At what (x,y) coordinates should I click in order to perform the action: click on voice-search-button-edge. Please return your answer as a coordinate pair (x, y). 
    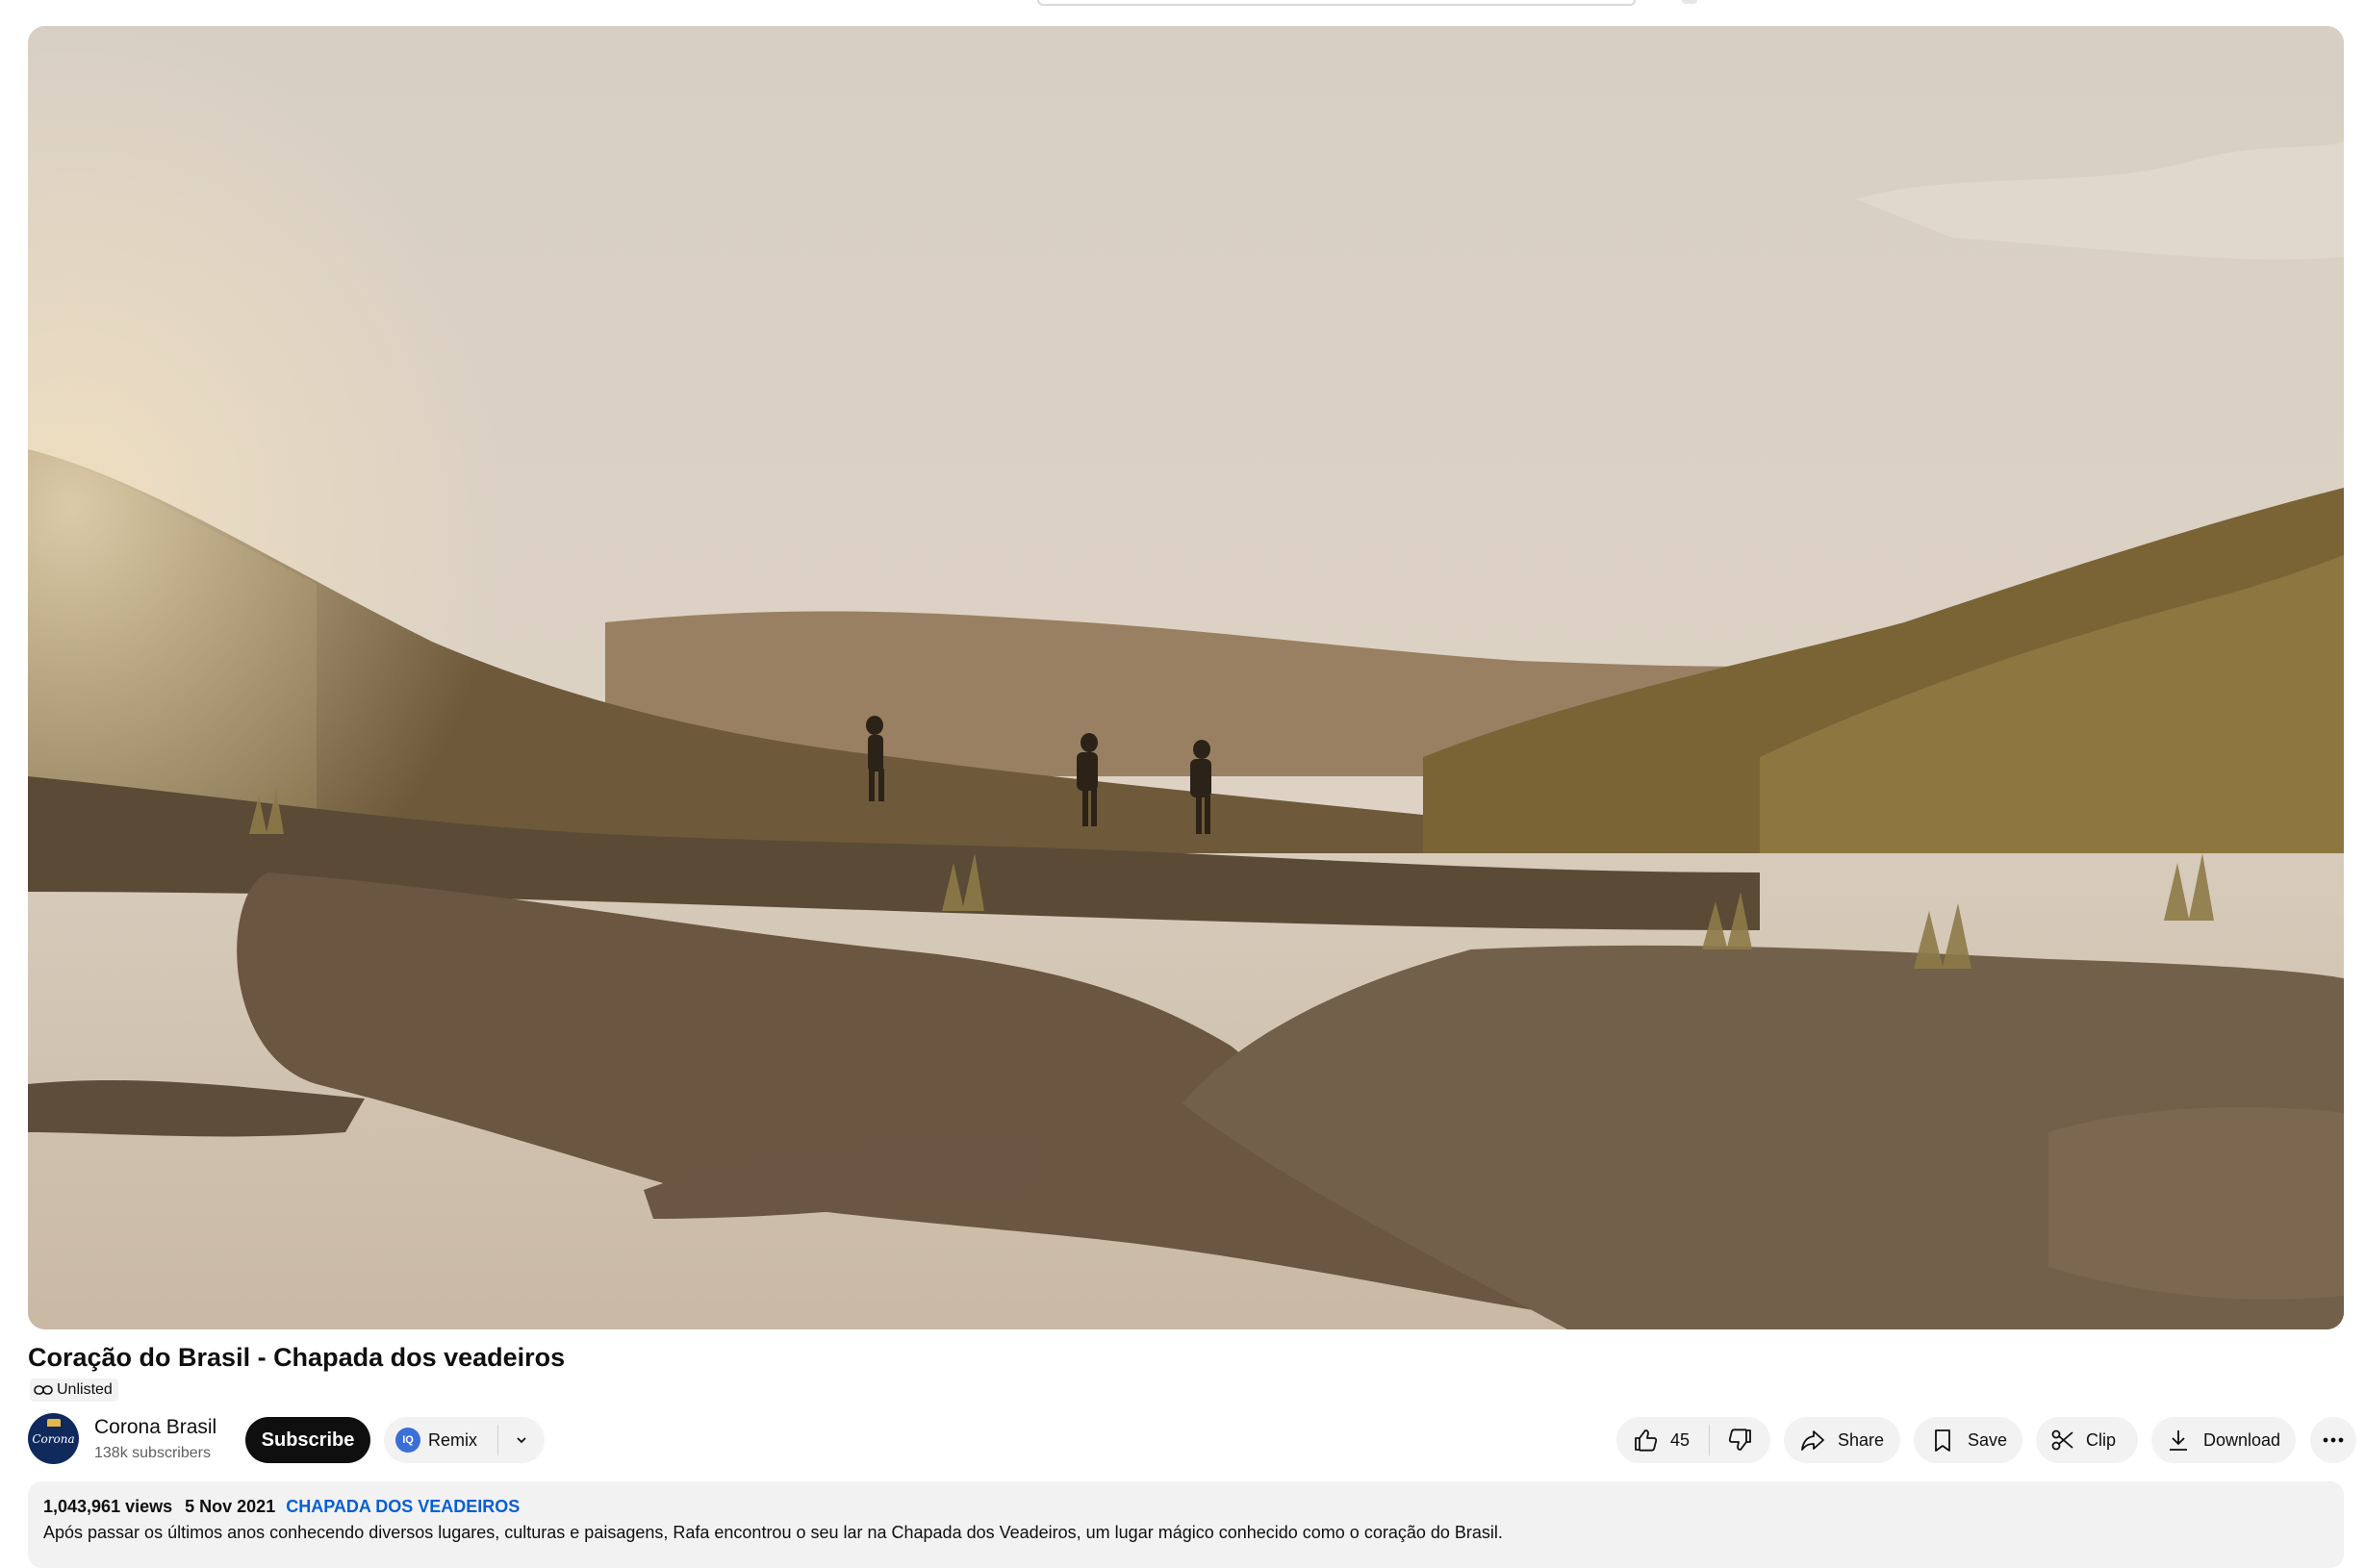
    Looking at the image, I should click on (1689, 2).